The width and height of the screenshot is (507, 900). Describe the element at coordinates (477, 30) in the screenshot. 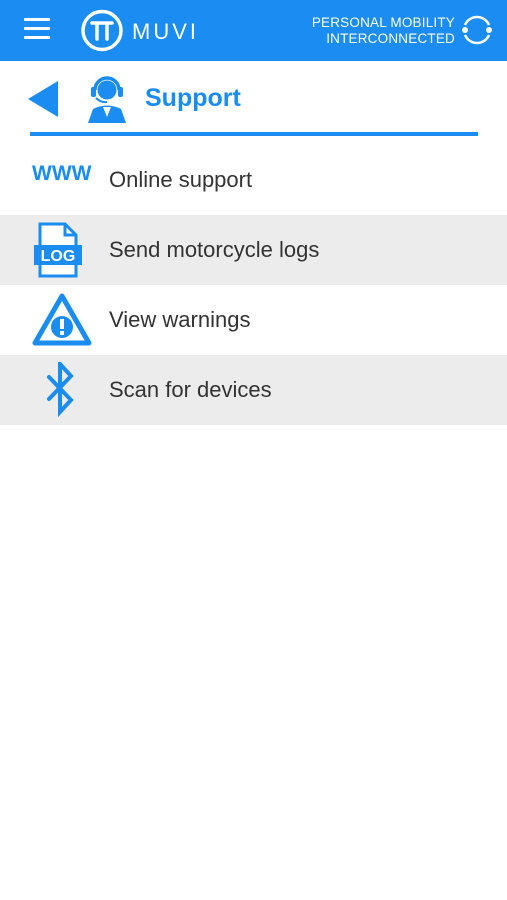

I see `sync-icon` at that location.